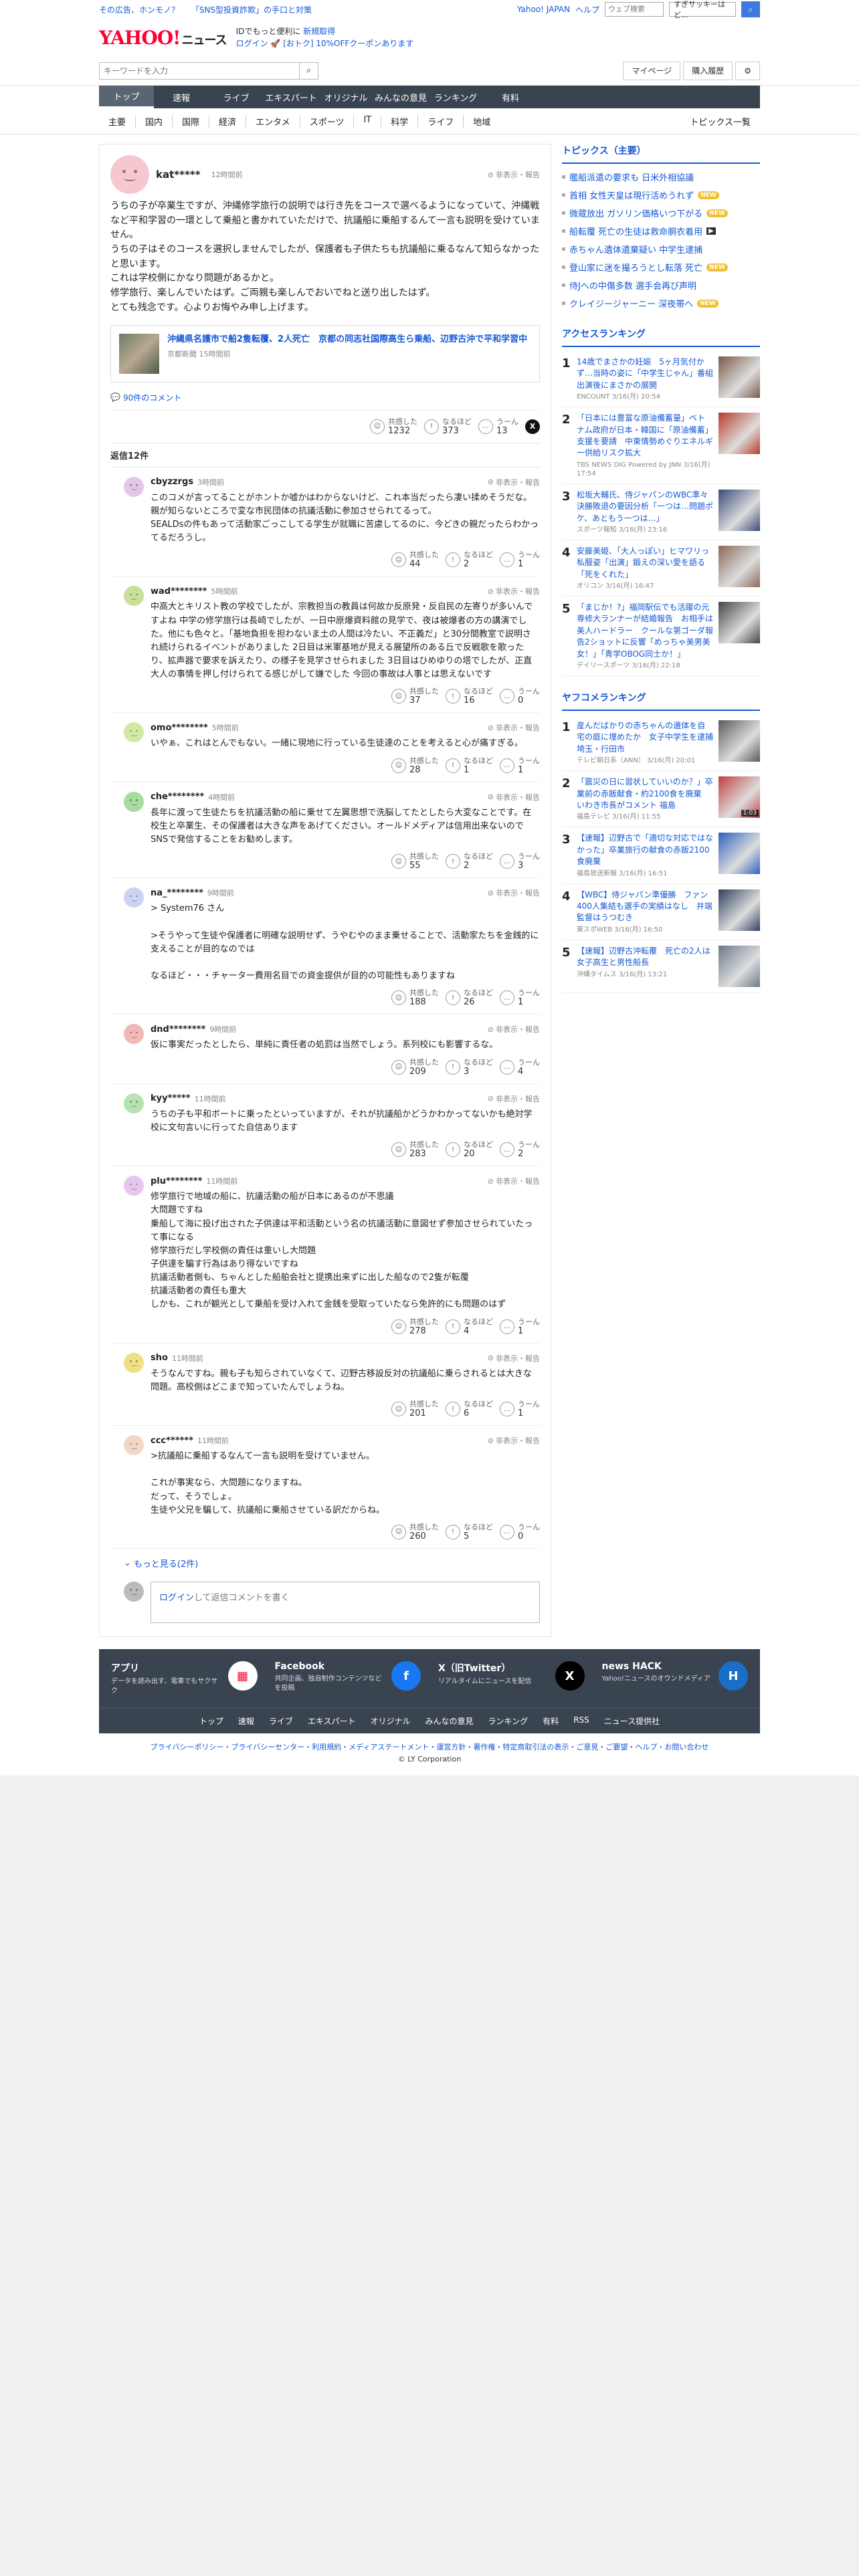  Describe the element at coordinates (127, 97) in the screenshot. I see `tab-top: トップ` at that location.